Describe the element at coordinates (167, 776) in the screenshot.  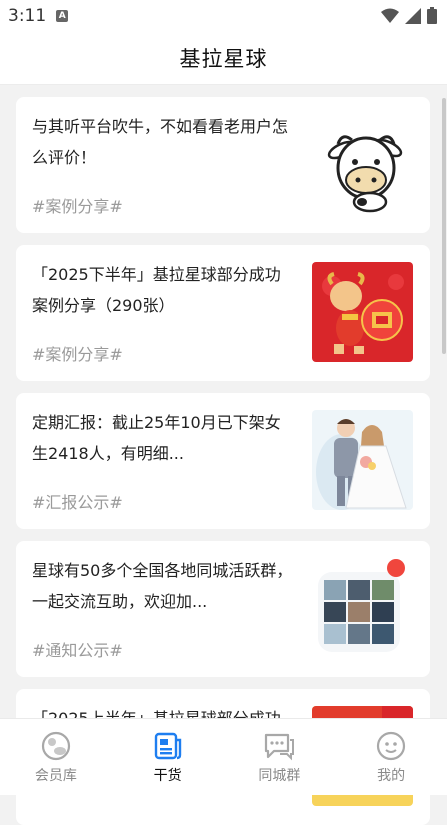
I see `tab-label: 干货` at that location.